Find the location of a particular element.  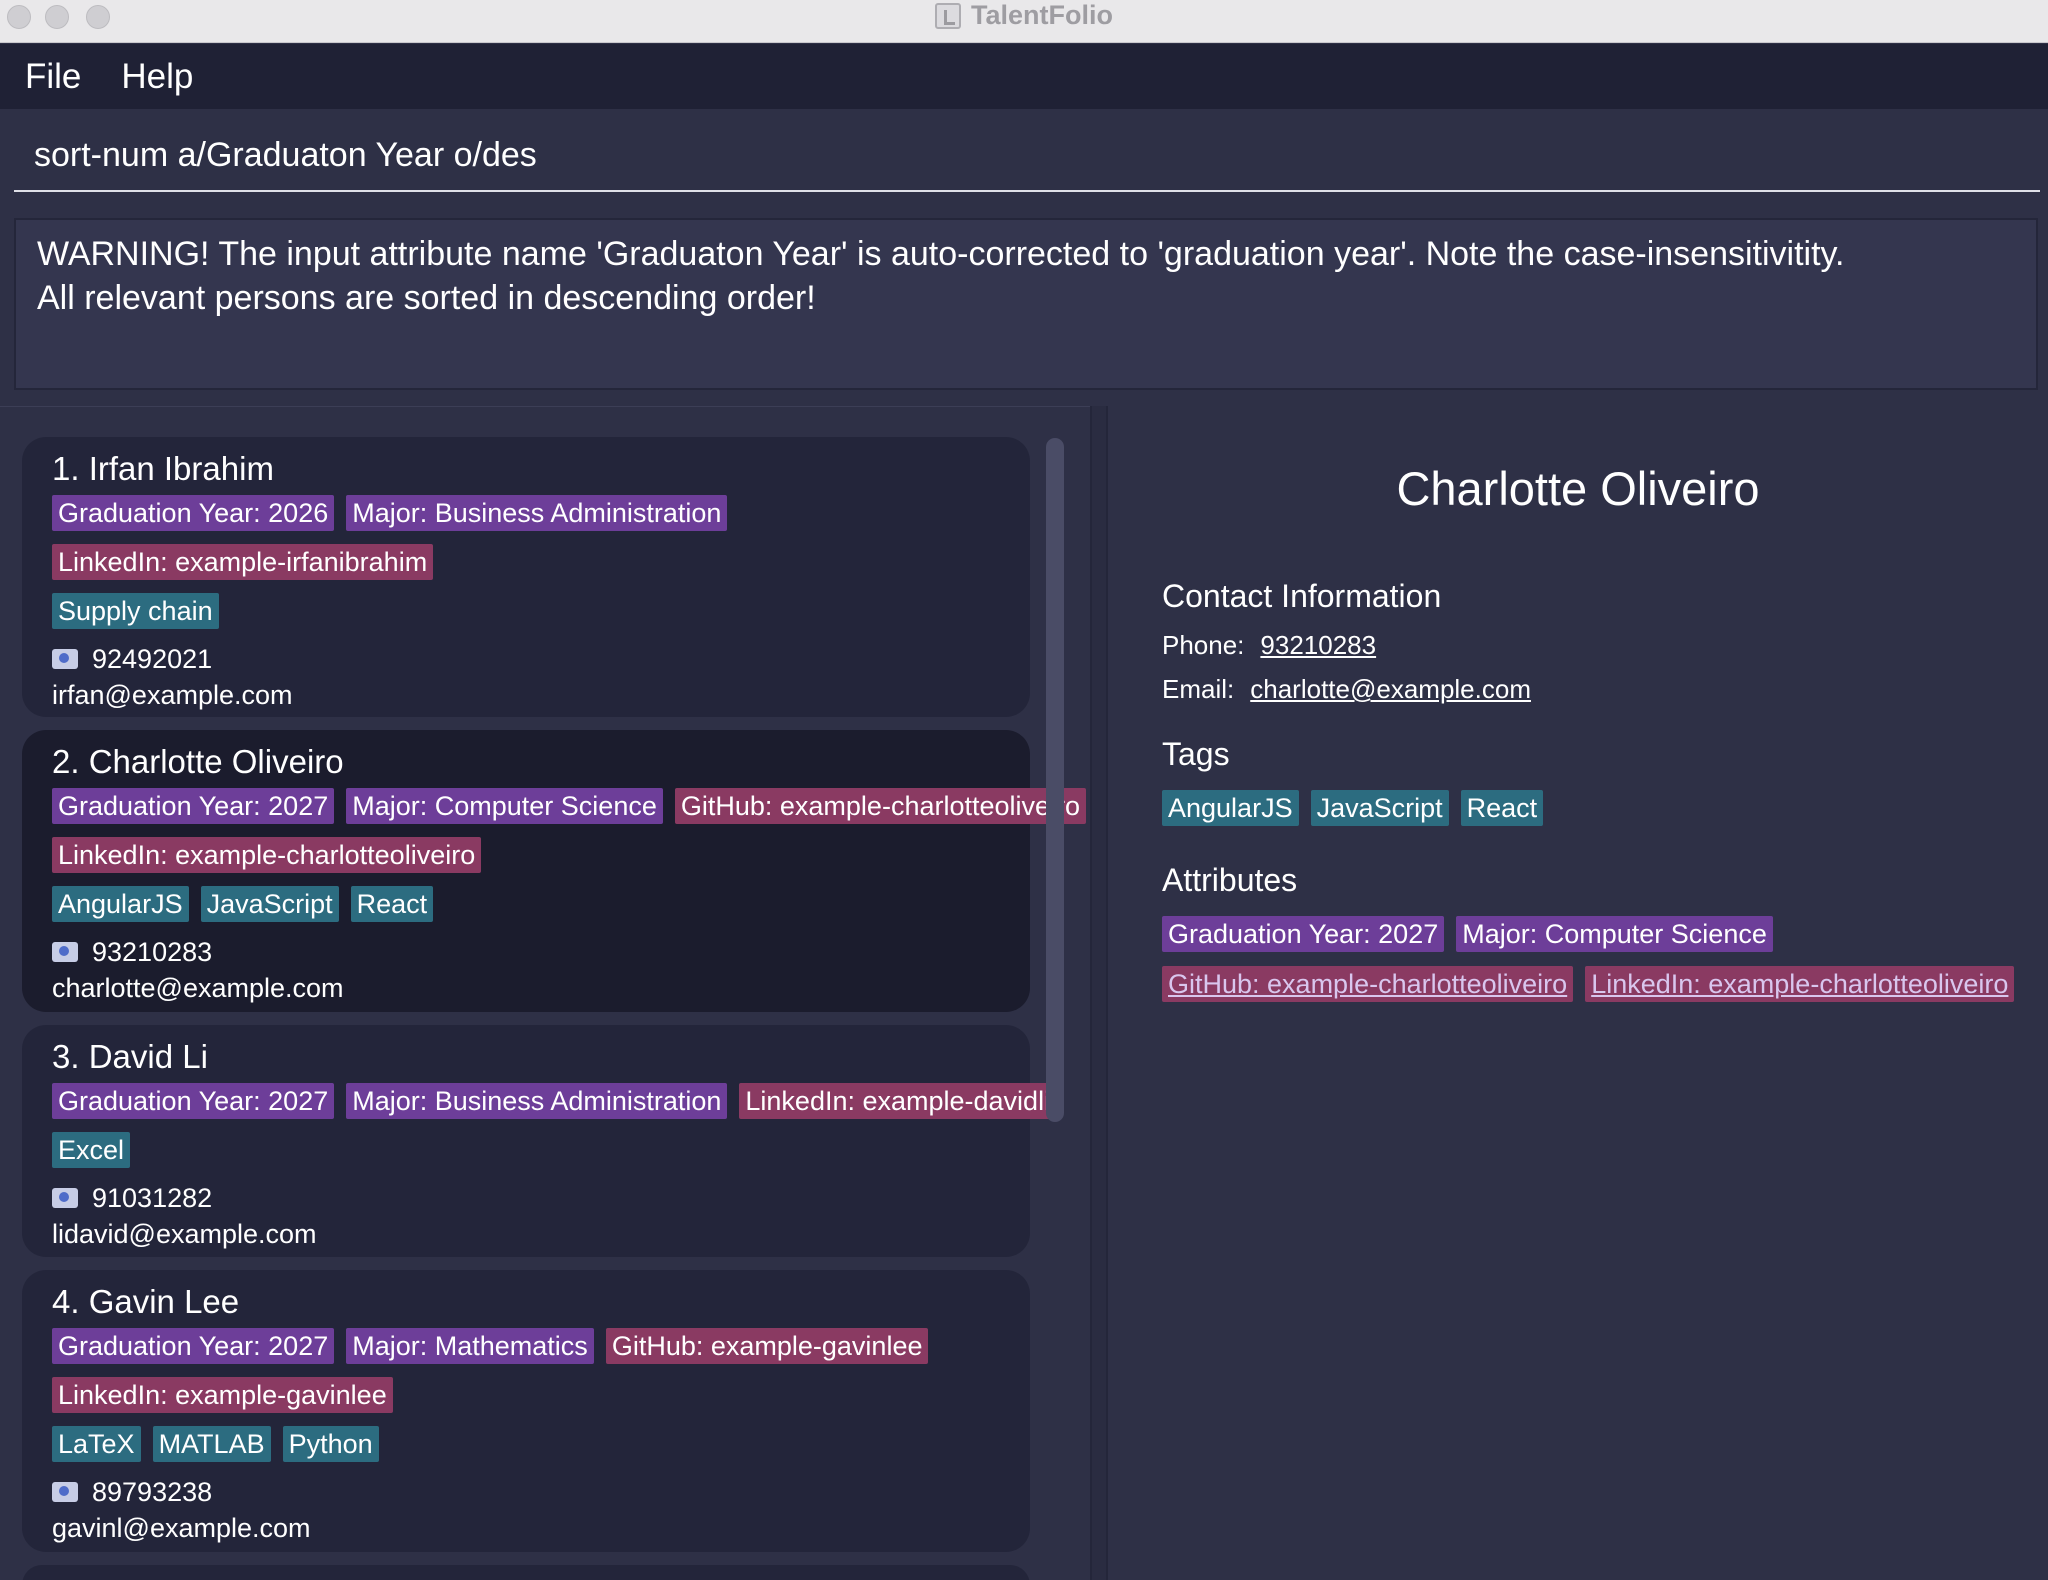

person-phone: 92492021 is located at coordinates (152, 659).